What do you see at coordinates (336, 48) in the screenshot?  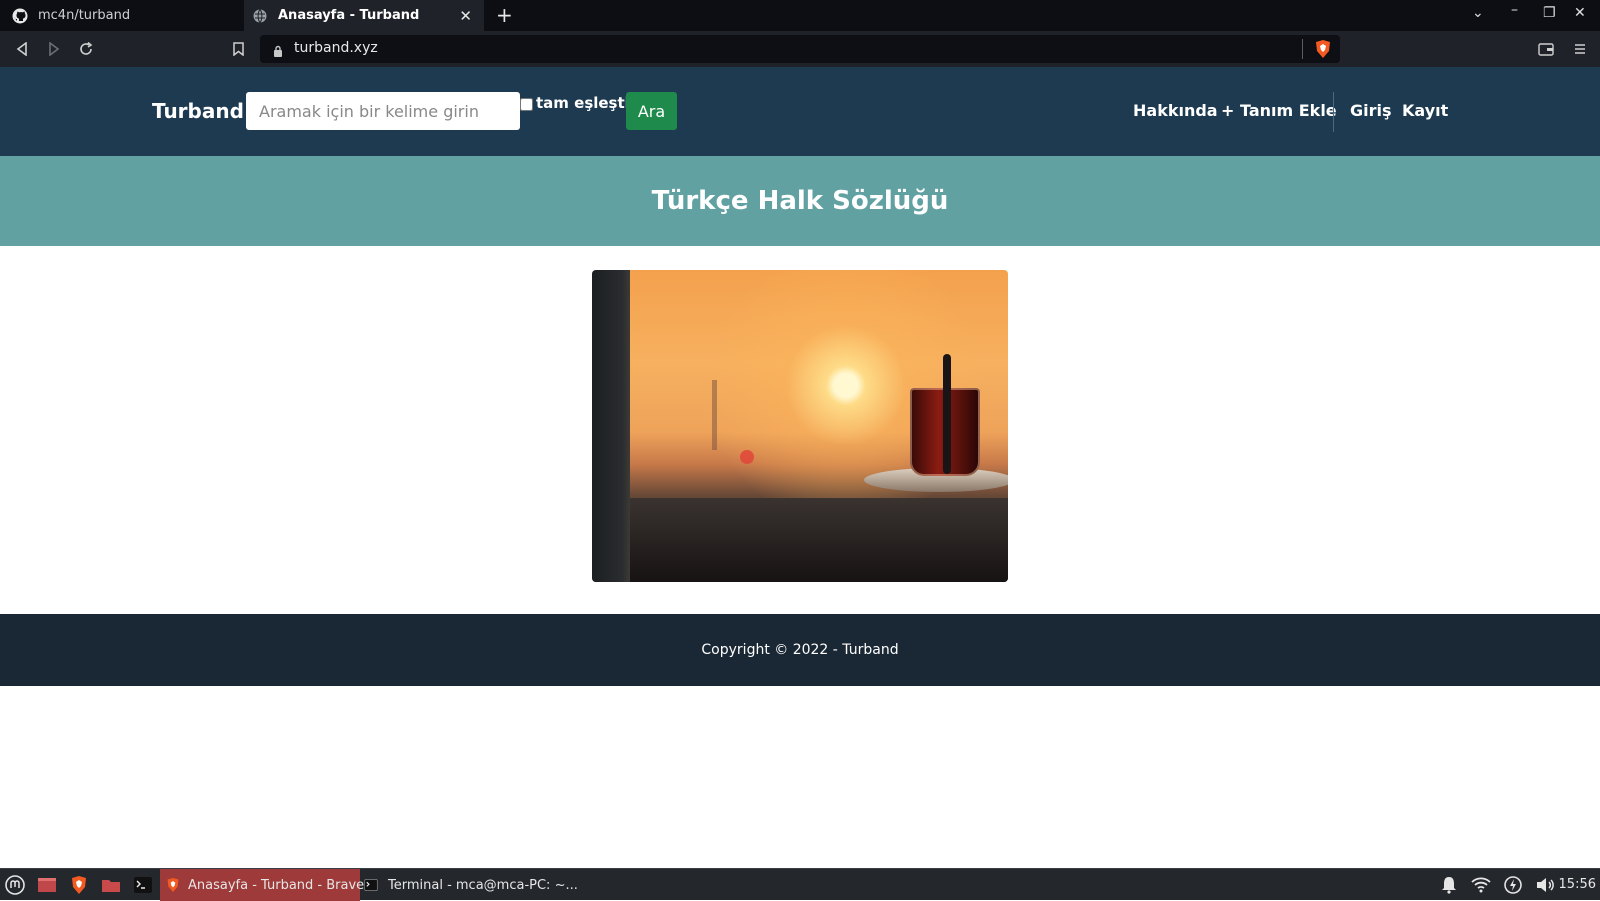 I see `url-text: turband.xyz` at bounding box center [336, 48].